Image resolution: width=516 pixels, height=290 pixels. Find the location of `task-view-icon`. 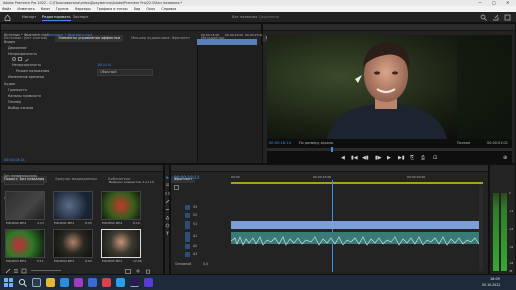

task-view-icon is located at coordinates (36, 282).